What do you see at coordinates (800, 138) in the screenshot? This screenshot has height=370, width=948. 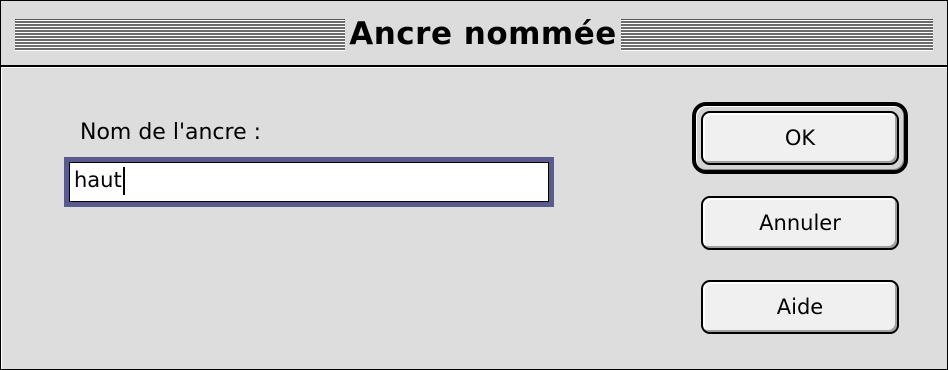 I see `ok-button: OK` at bounding box center [800, 138].